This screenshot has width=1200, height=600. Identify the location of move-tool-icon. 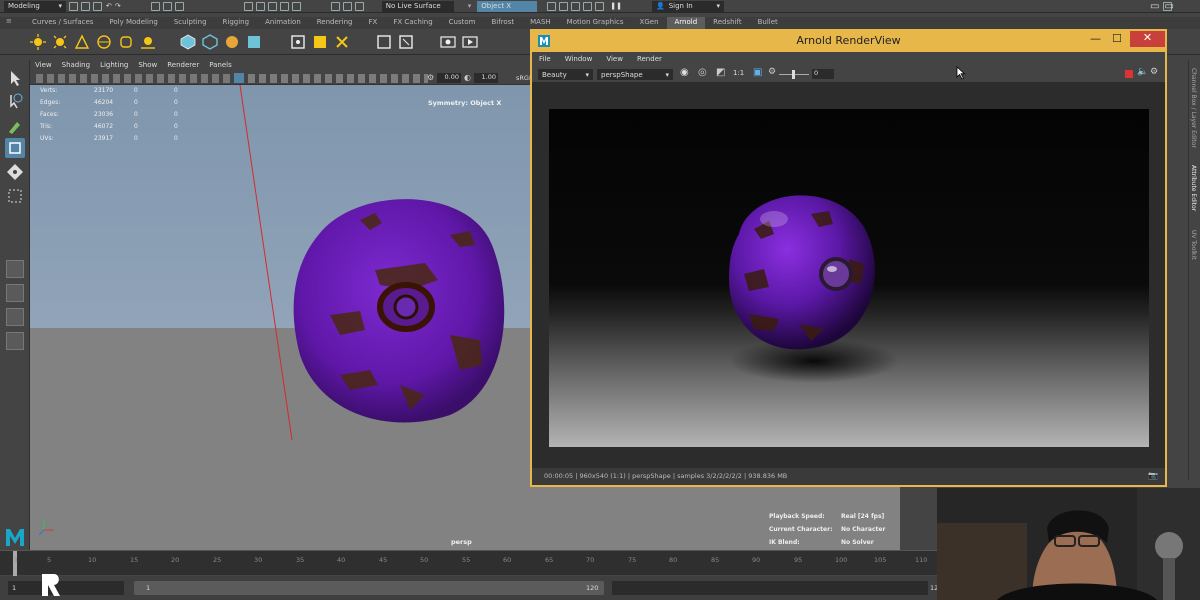
(15, 148).